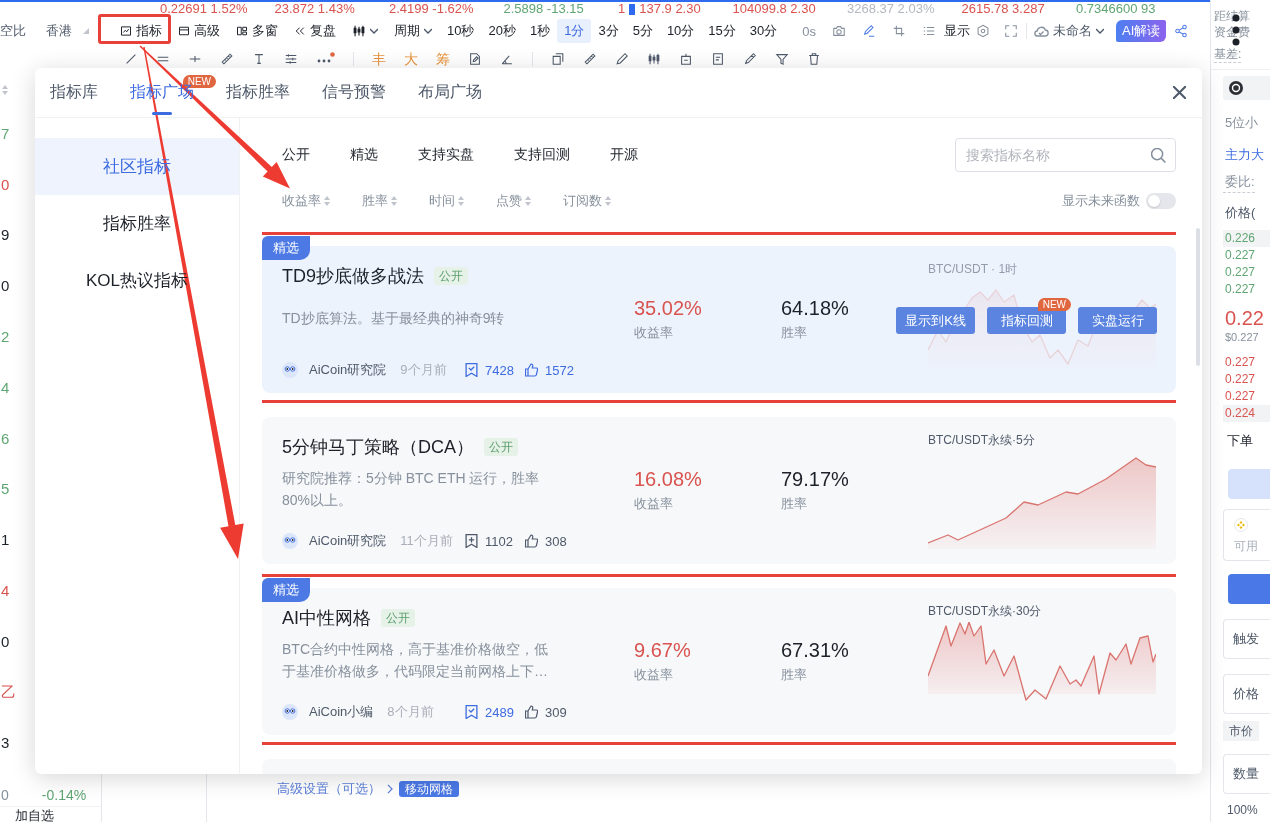  Describe the element at coordinates (1158, 155) in the screenshot. I see `search-icon` at that location.